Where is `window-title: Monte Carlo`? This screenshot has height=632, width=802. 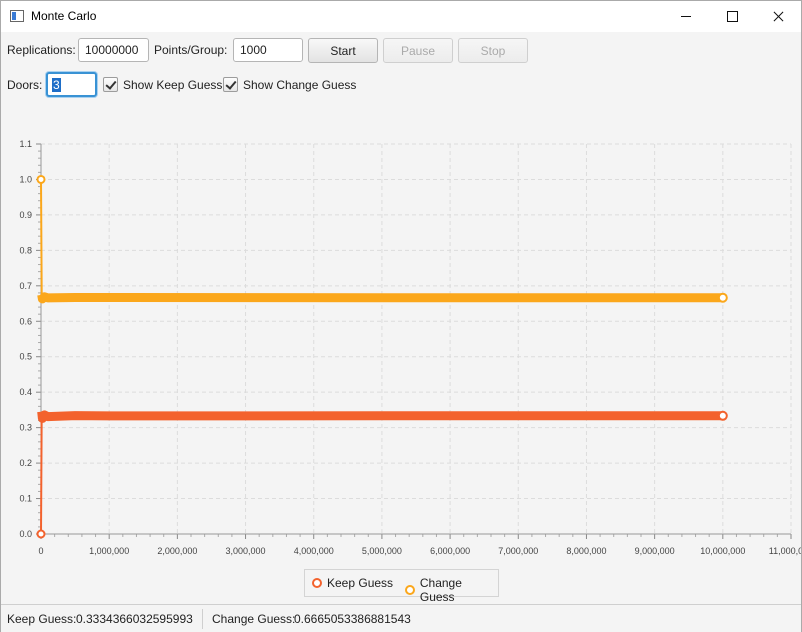
window-title: Monte Carlo is located at coordinates (64, 16).